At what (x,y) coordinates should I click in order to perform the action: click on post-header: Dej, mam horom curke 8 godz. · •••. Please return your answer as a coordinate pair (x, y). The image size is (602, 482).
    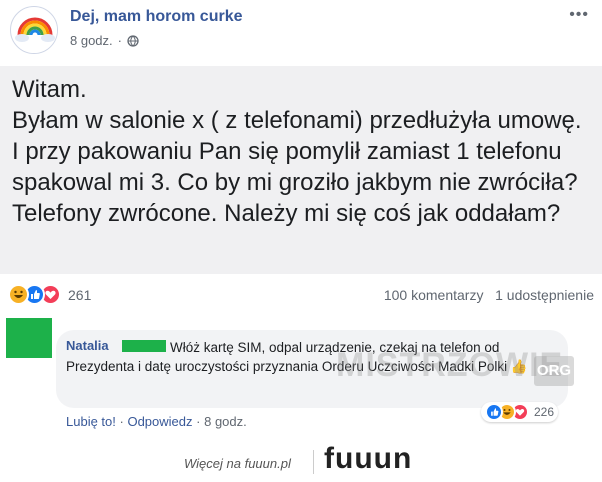
    Looking at the image, I should click on (302, 33).